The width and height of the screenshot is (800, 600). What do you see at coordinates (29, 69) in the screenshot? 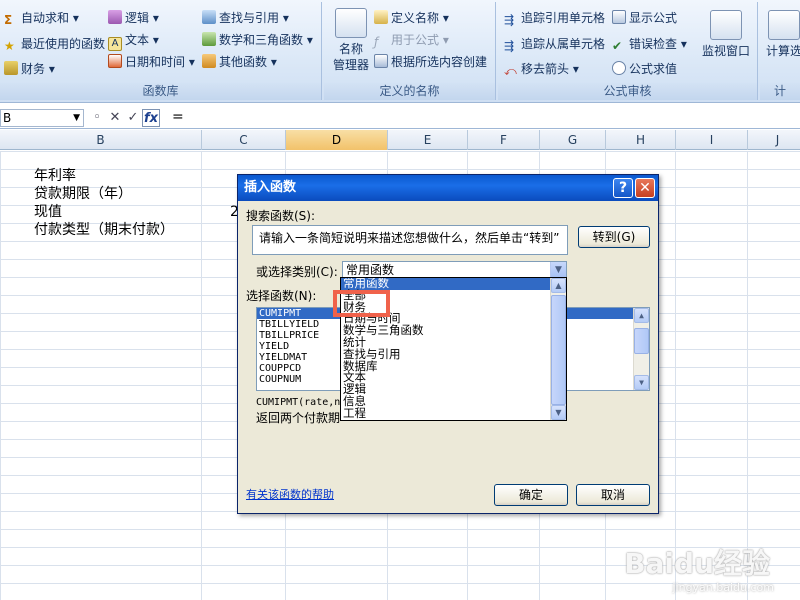
I see `financial-button: 财务 ▾` at bounding box center [29, 69].